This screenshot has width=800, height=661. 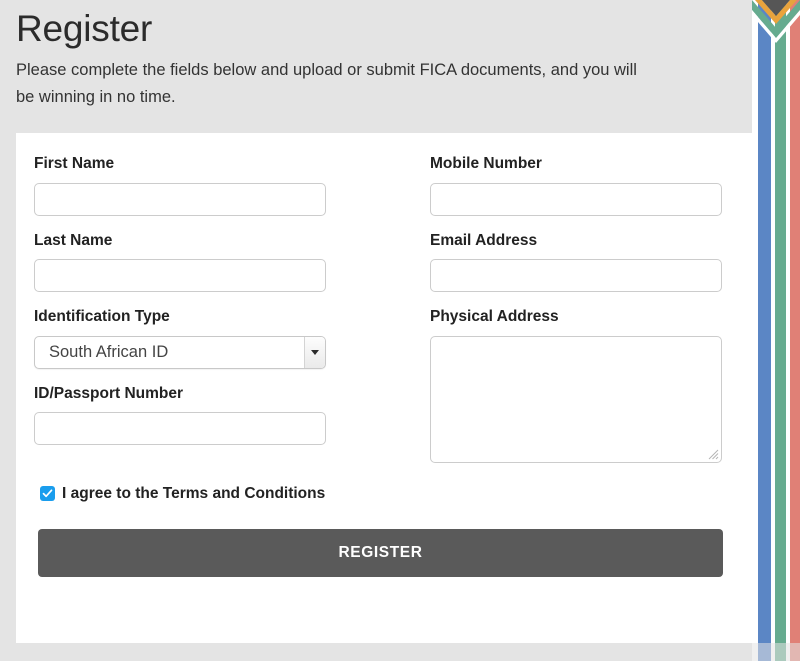 I want to click on field-first-name: First Name, so click(x=232, y=185).